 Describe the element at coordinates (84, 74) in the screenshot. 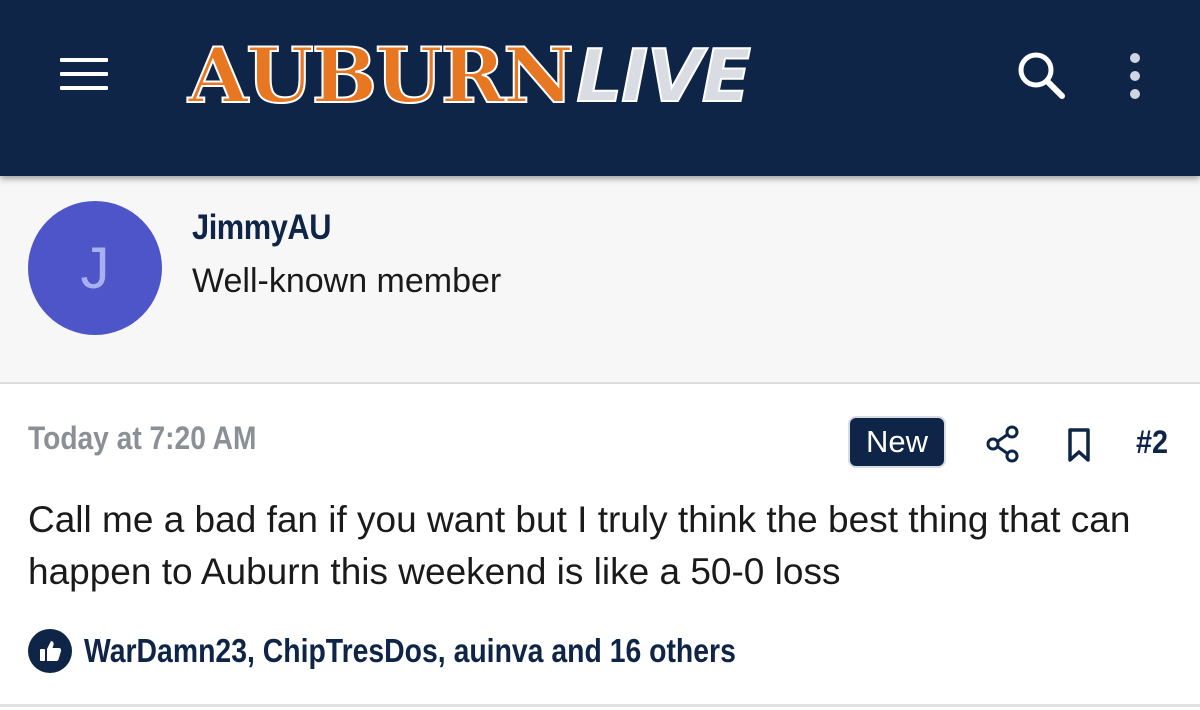

I see `hamburger-menu-icon` at that location.